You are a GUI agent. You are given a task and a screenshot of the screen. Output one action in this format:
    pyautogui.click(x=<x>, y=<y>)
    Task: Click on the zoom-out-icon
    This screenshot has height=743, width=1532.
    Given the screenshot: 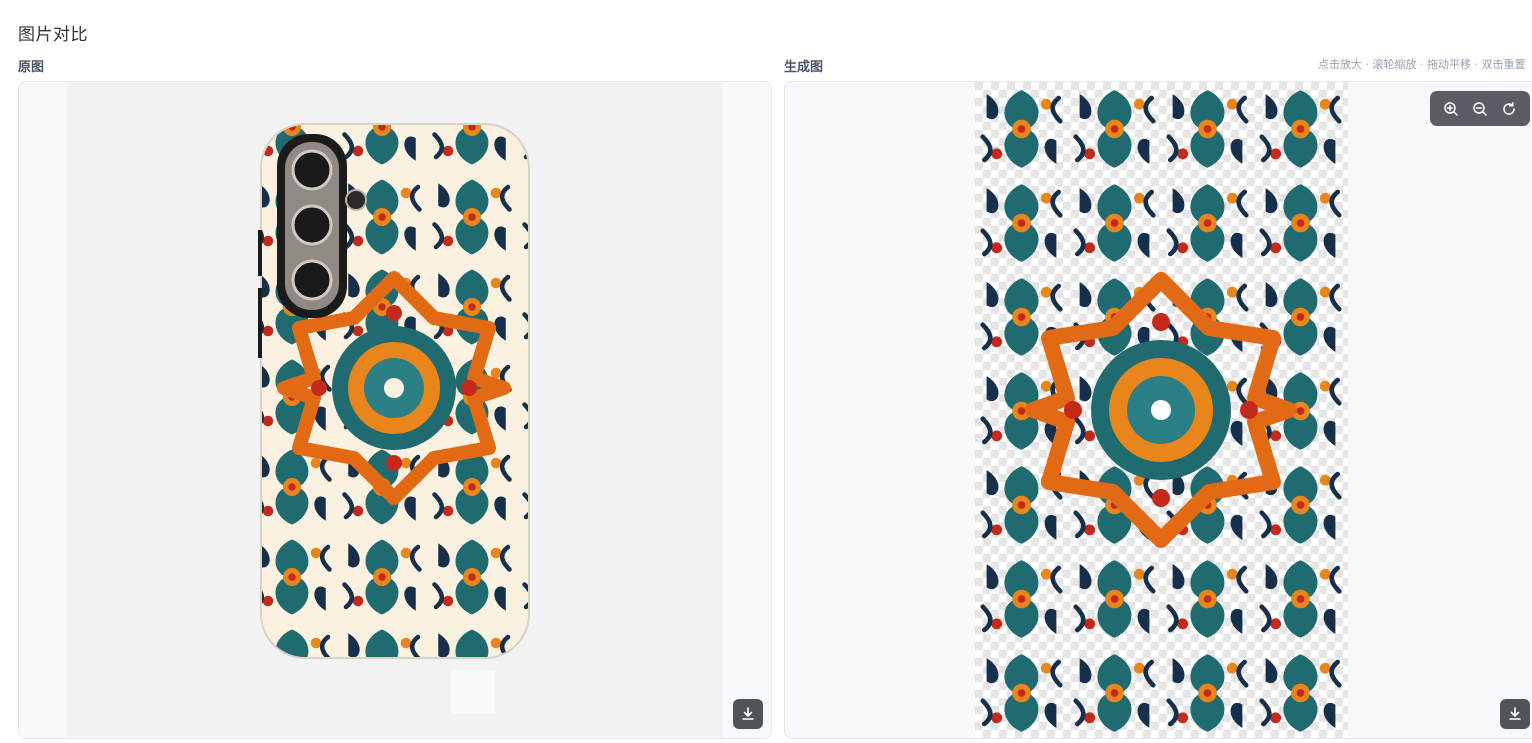 What is the action you would take?
    pyautogui.click(x=1480, y=108)
    